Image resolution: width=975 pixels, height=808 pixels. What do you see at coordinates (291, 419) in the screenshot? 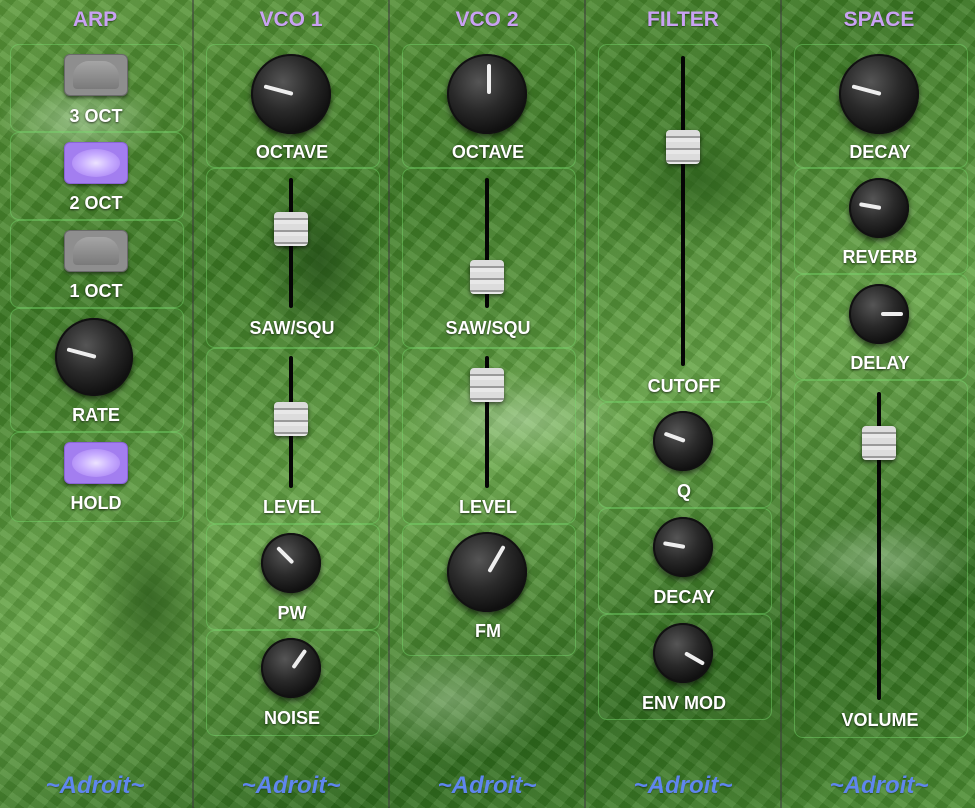
I see `vco1-level-slider-handle` at bounding box center [291, 419].